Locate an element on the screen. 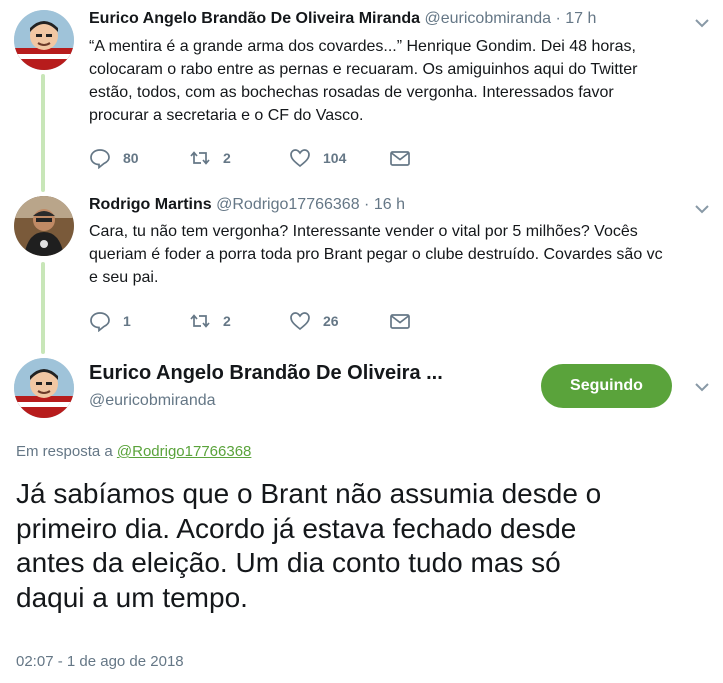  reply-prefix: Em resposta a is located at coordinates (64, 451).